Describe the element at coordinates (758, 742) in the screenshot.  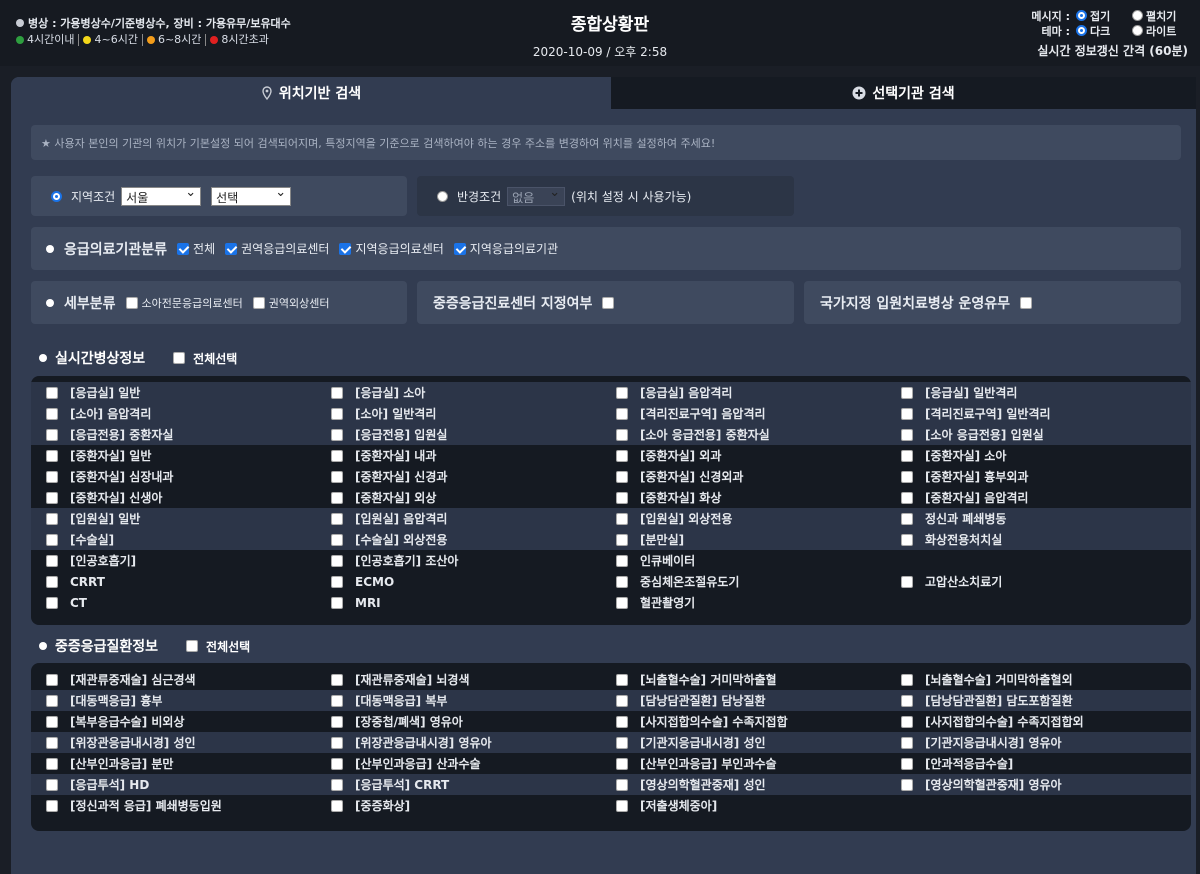
I see `grid-option: [기관지응급내시경] 성인` at that location.